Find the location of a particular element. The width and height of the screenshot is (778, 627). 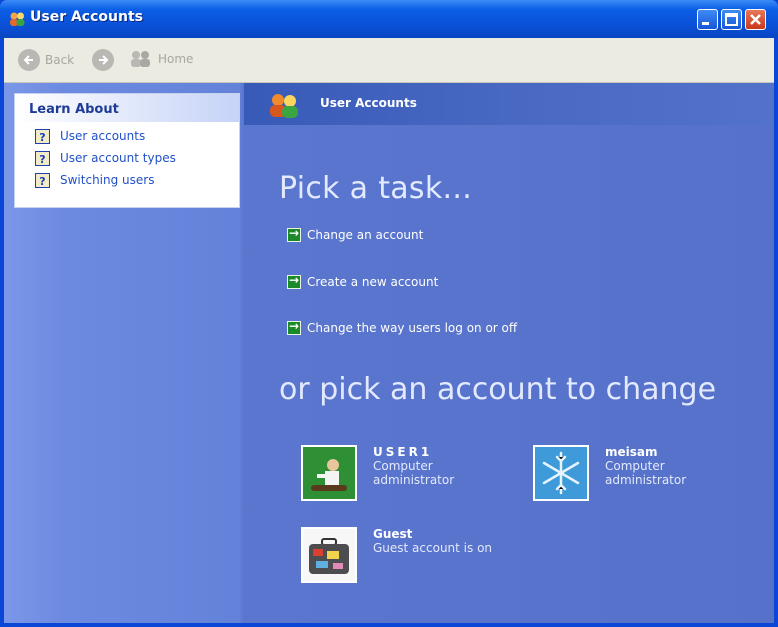

learn-item-user-accounts: ? User accounts is located at coordinates (127, 136).